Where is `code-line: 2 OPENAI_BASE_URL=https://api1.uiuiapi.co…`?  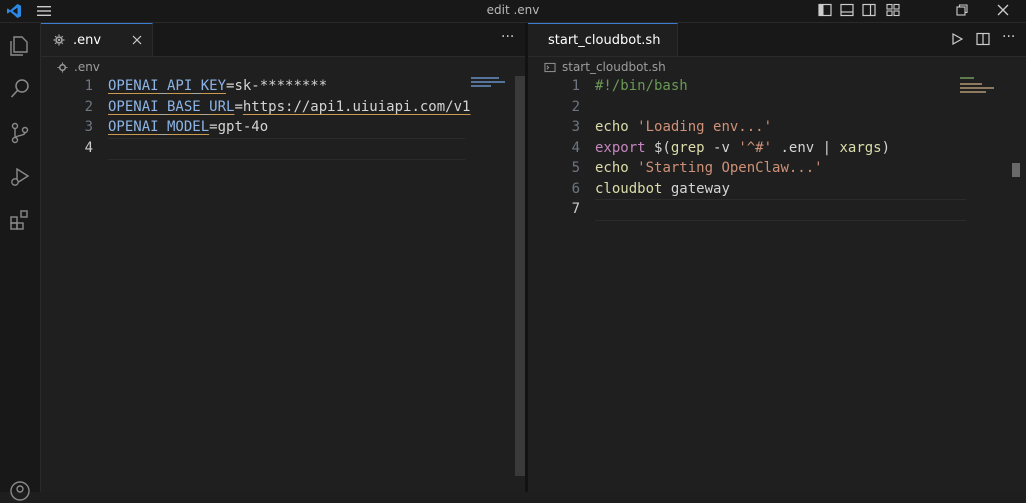
code-line: 2 OPENAI_BASE_URL=https://api1.uiuiapi.co… is located at coordinates (283, 107).